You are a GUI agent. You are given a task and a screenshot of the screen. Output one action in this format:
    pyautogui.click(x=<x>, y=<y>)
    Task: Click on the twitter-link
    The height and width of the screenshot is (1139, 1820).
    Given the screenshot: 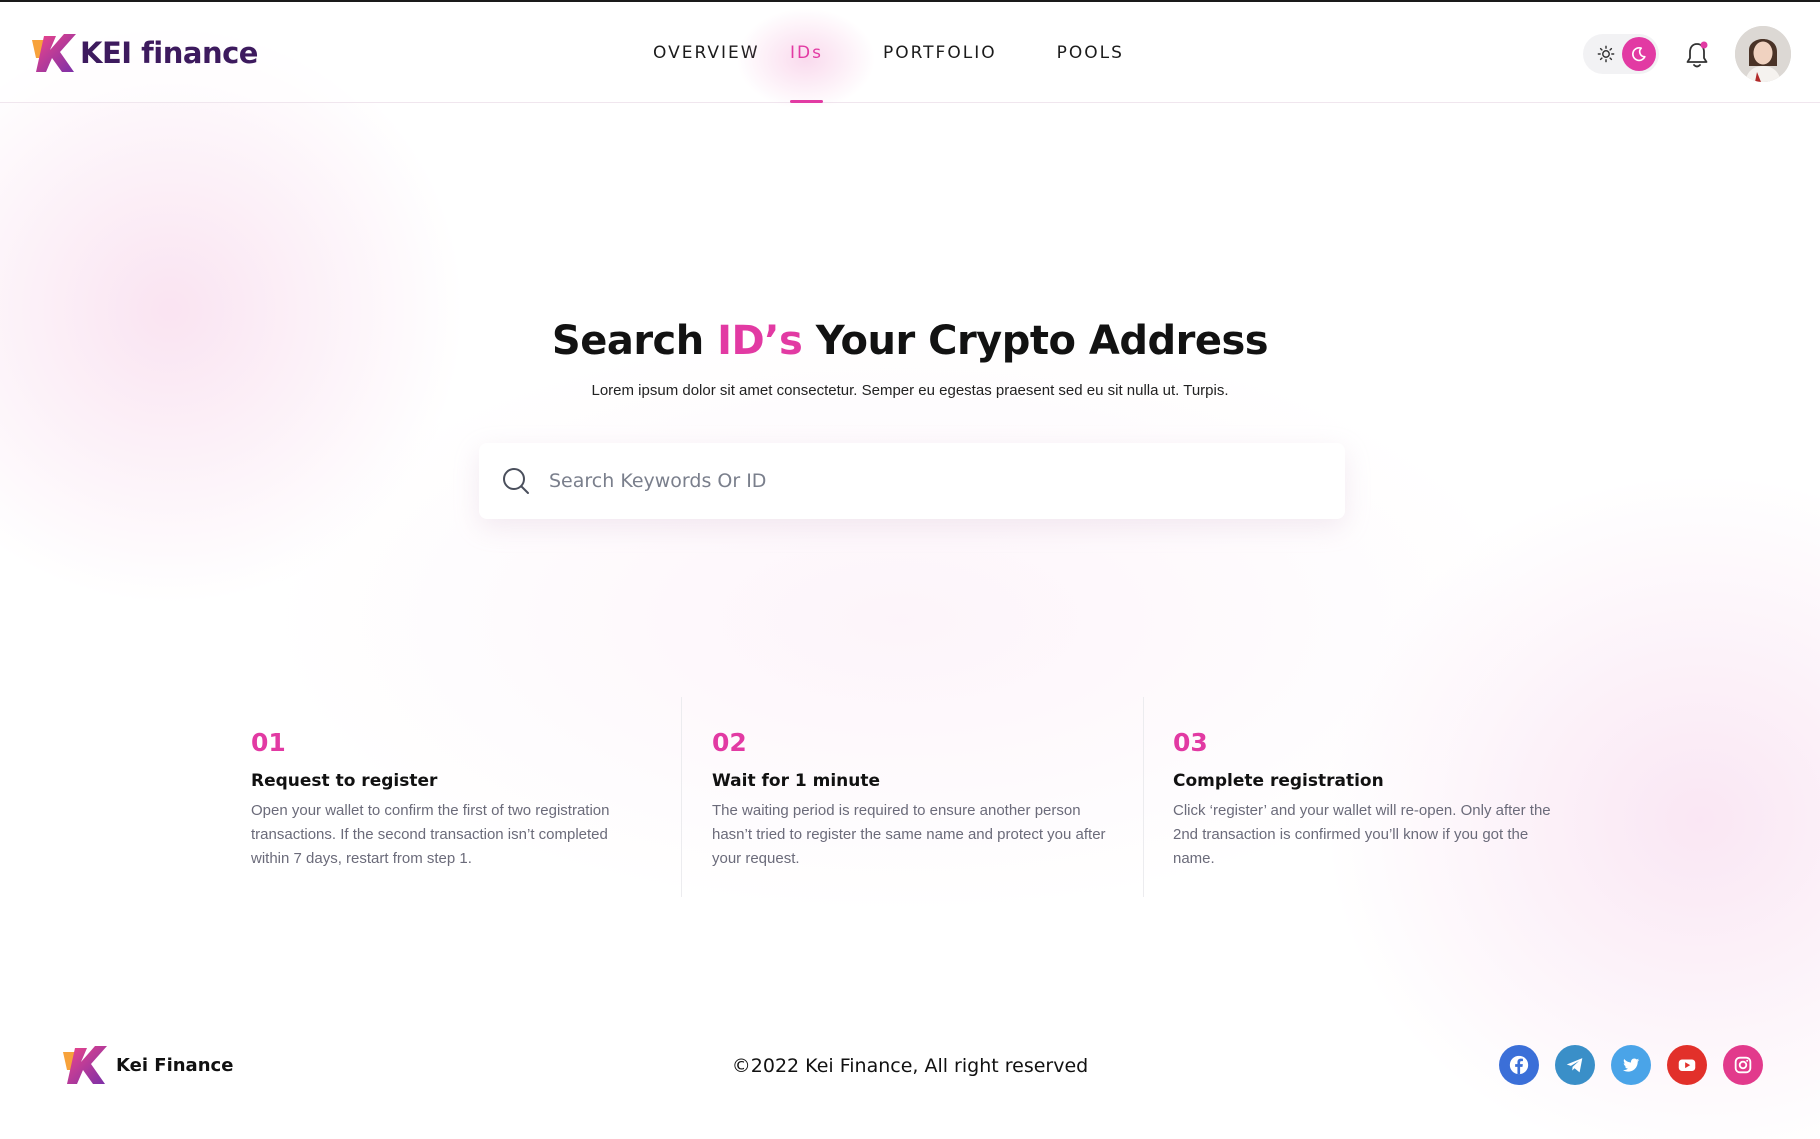 What is the action you would take?
    pyautogui.click(x=1631, y=1065)
    